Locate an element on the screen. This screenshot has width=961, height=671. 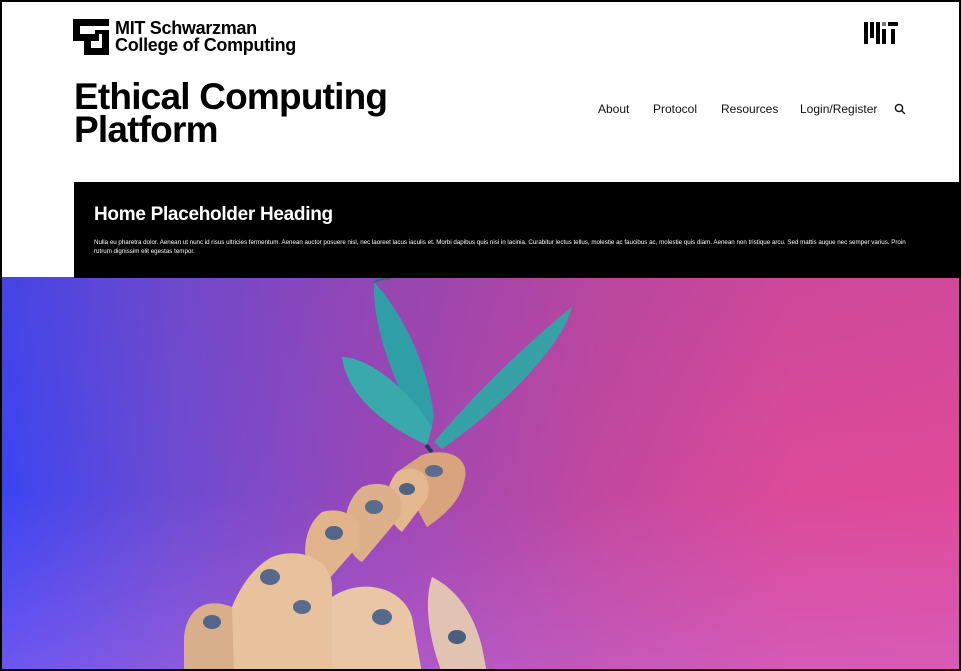
college-name-line2: College of Computing is located at coordinates (205, 45).